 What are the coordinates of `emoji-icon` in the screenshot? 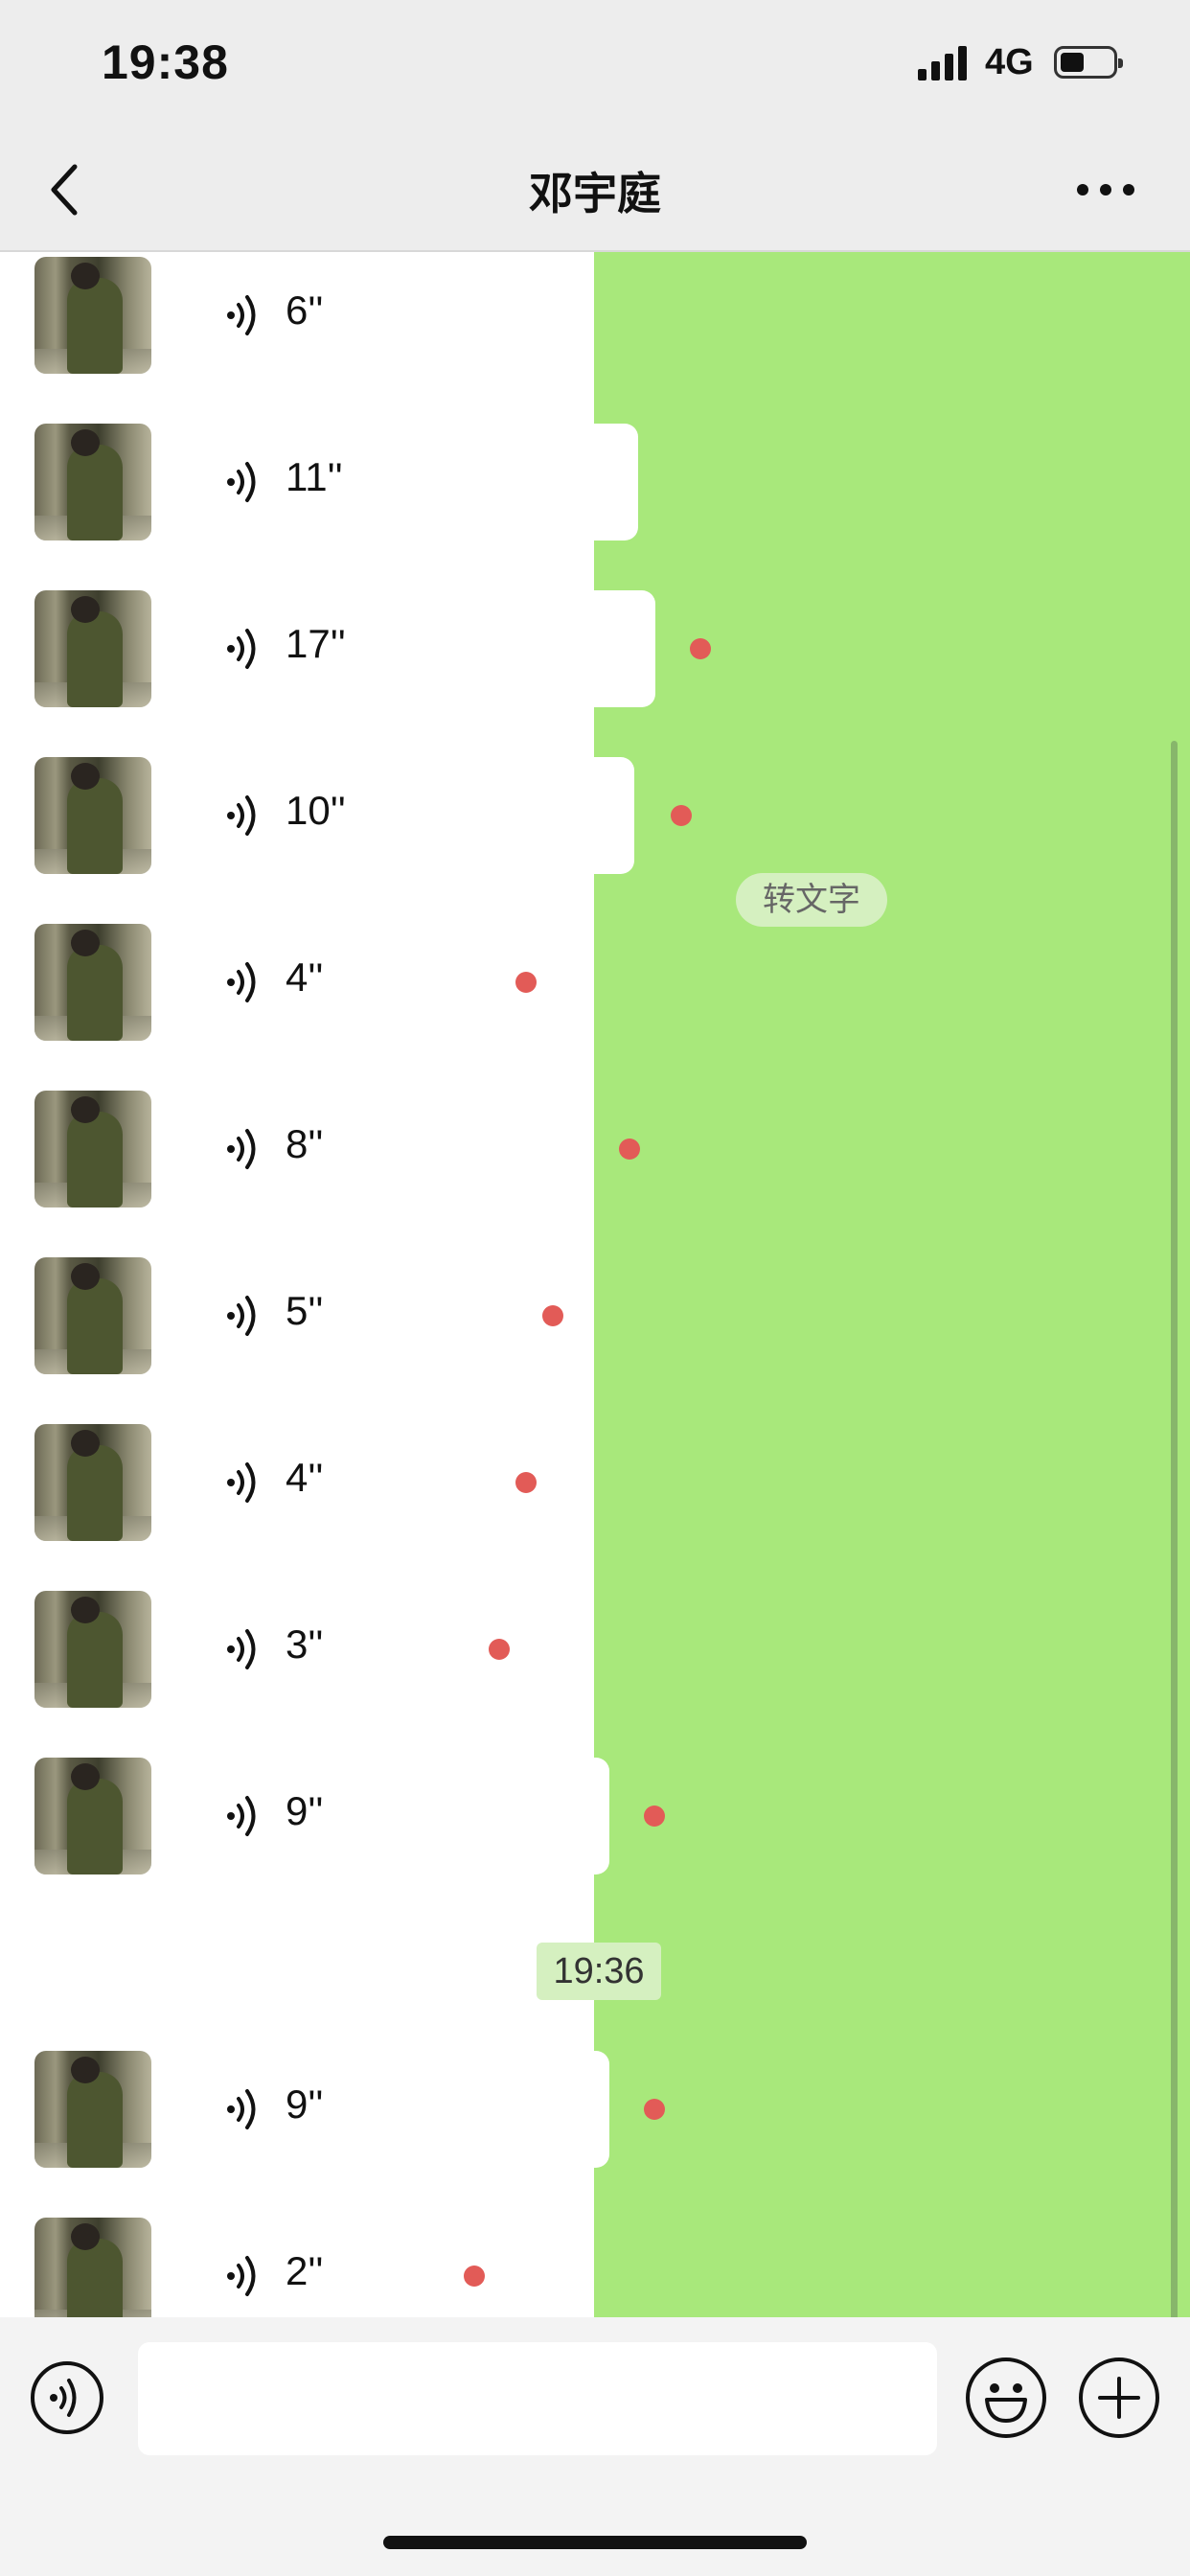 It's located at (1006, 2403).